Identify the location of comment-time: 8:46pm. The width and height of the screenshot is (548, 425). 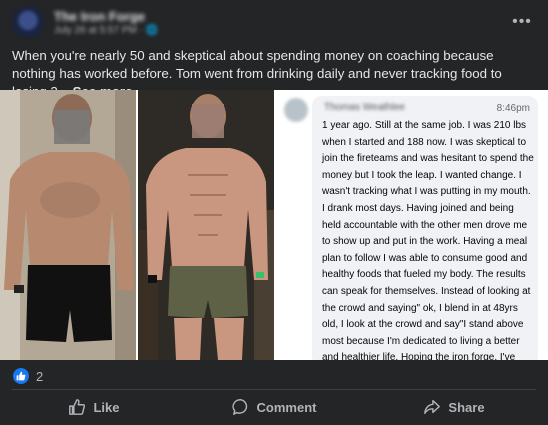
(513, 108).